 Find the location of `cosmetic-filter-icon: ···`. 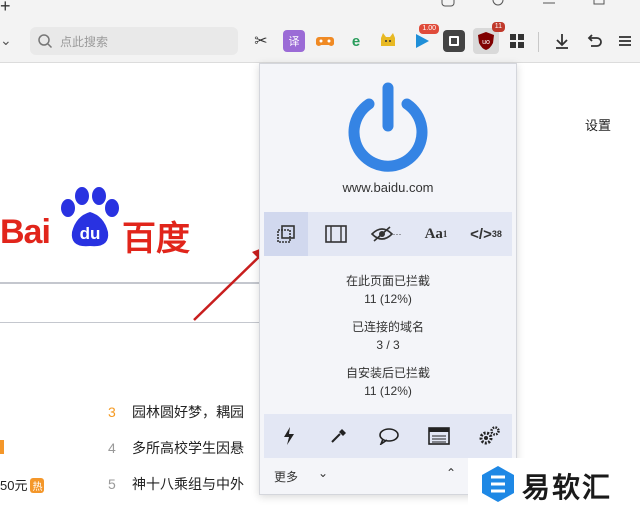

cosmetic-filter-icon: ··· is located at coordinates (386, 234).